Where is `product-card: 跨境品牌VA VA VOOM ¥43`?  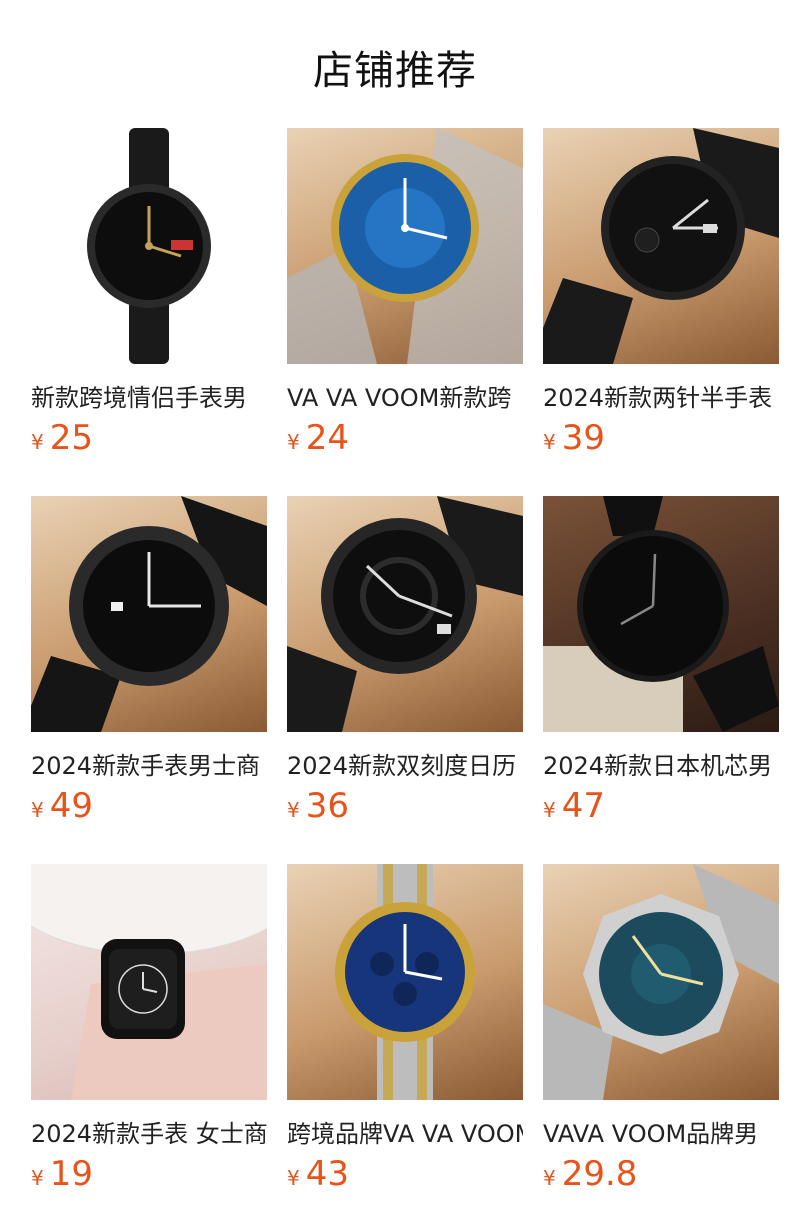 product-card: 跨境品牌VA VA VOOM ¥43 is located at coordinates (405, 1034).